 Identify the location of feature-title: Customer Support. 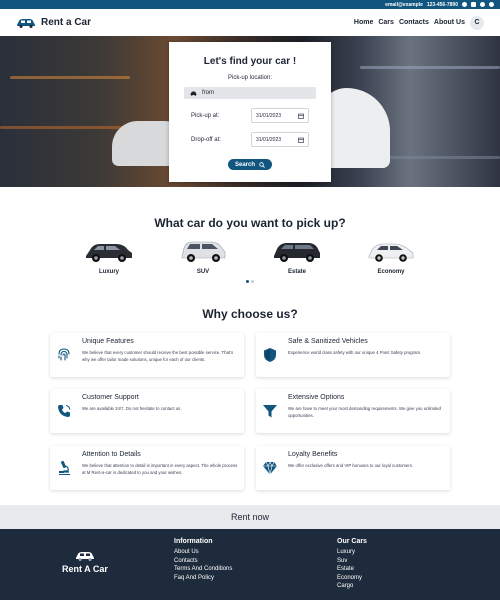
(110, 397).